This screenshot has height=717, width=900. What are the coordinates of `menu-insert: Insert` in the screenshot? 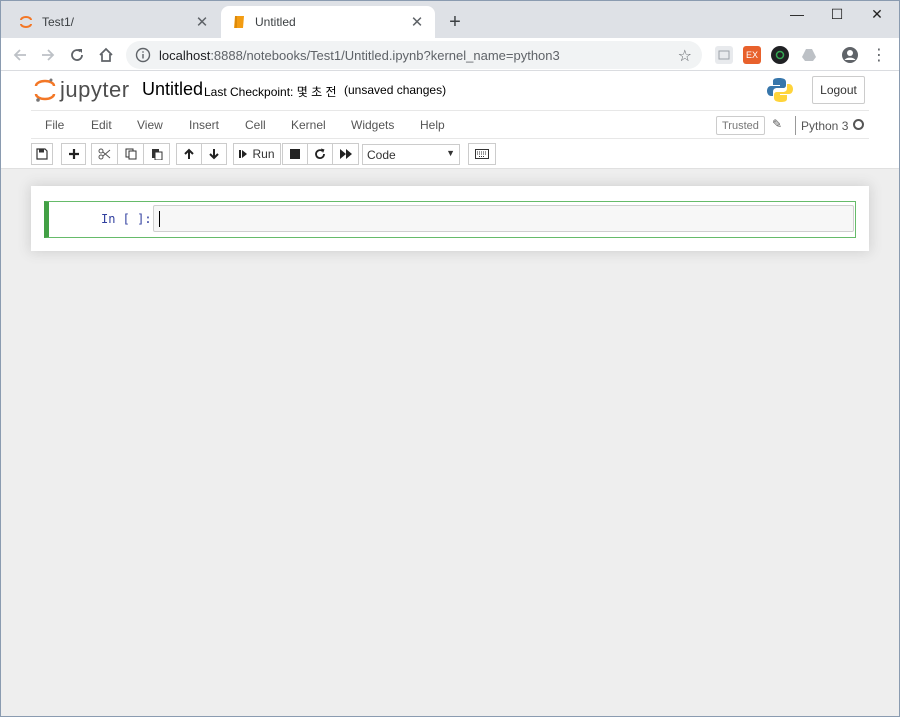 It's located at (204, 125).